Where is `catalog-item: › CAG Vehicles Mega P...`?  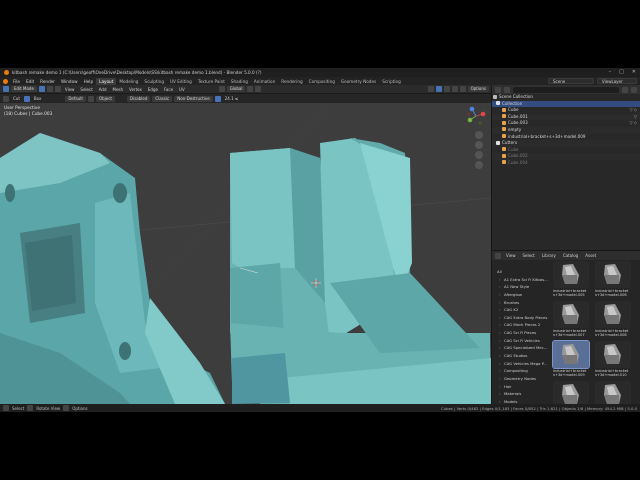
catalog-item: › CAG Vehicles Mega P... is located at coordinates (525, 364).